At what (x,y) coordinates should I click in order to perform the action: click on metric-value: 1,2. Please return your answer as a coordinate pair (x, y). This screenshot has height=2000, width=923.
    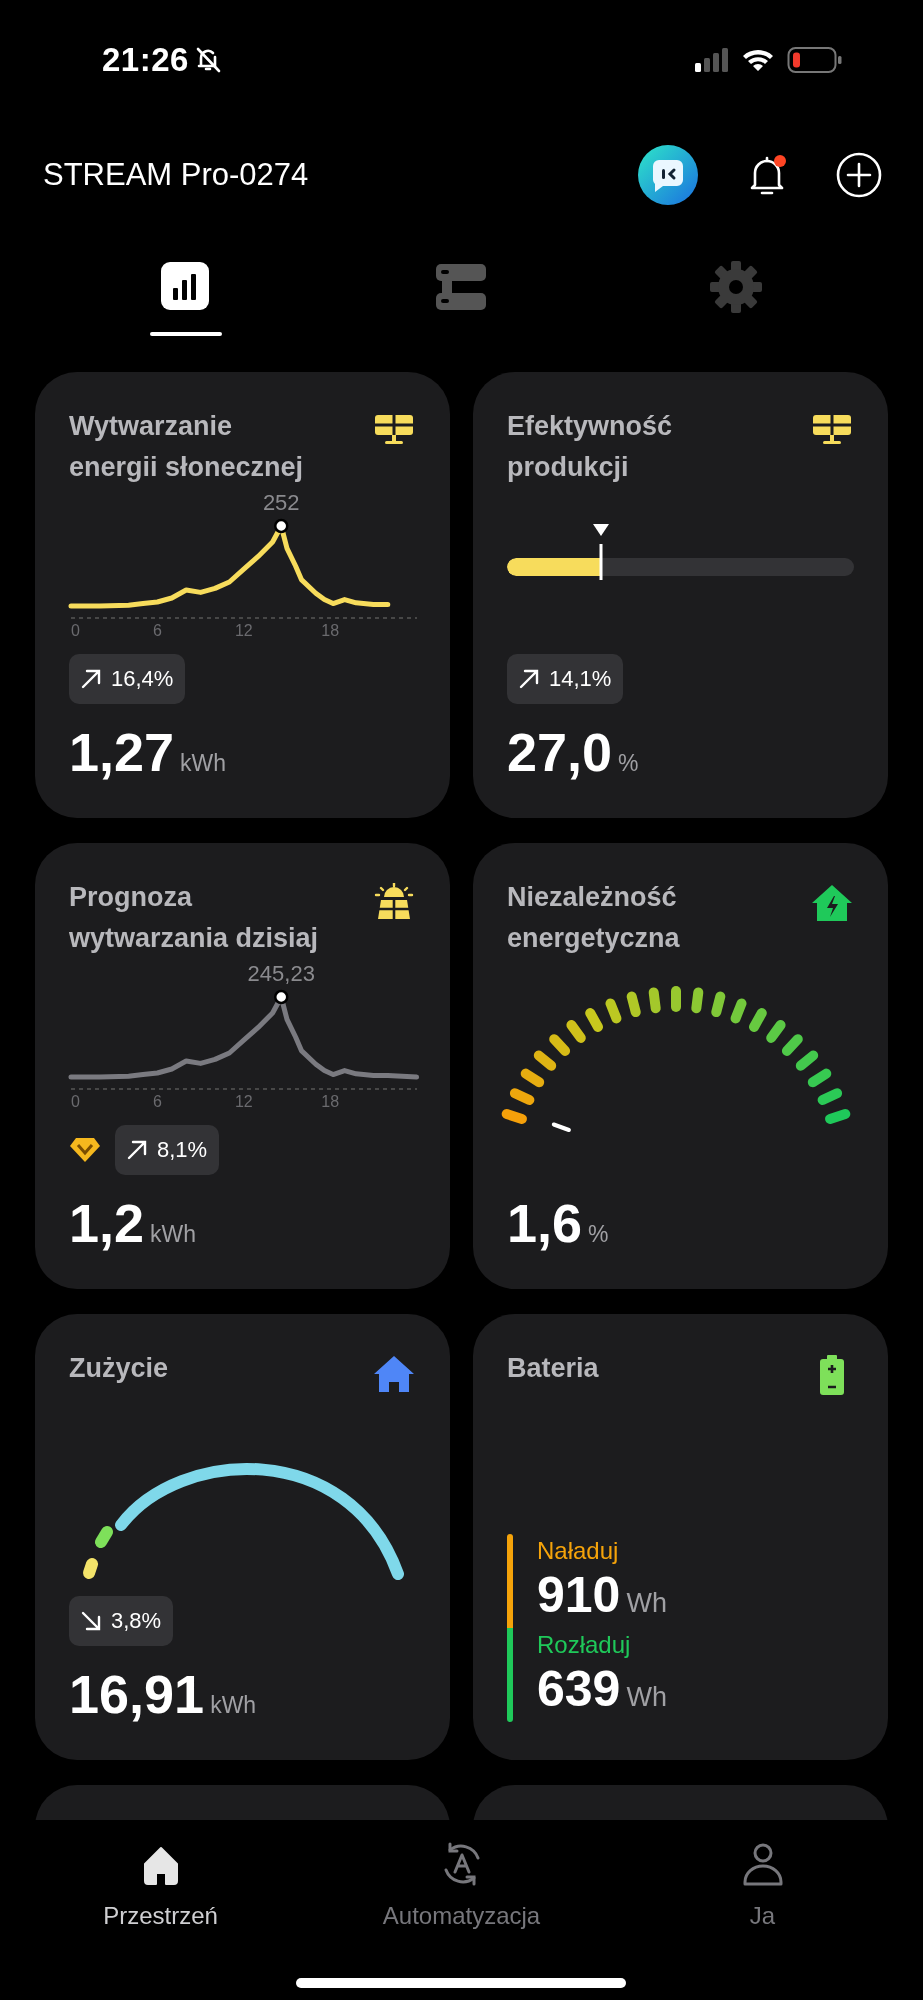
    Looking at the image, I should click on (107, 1223).